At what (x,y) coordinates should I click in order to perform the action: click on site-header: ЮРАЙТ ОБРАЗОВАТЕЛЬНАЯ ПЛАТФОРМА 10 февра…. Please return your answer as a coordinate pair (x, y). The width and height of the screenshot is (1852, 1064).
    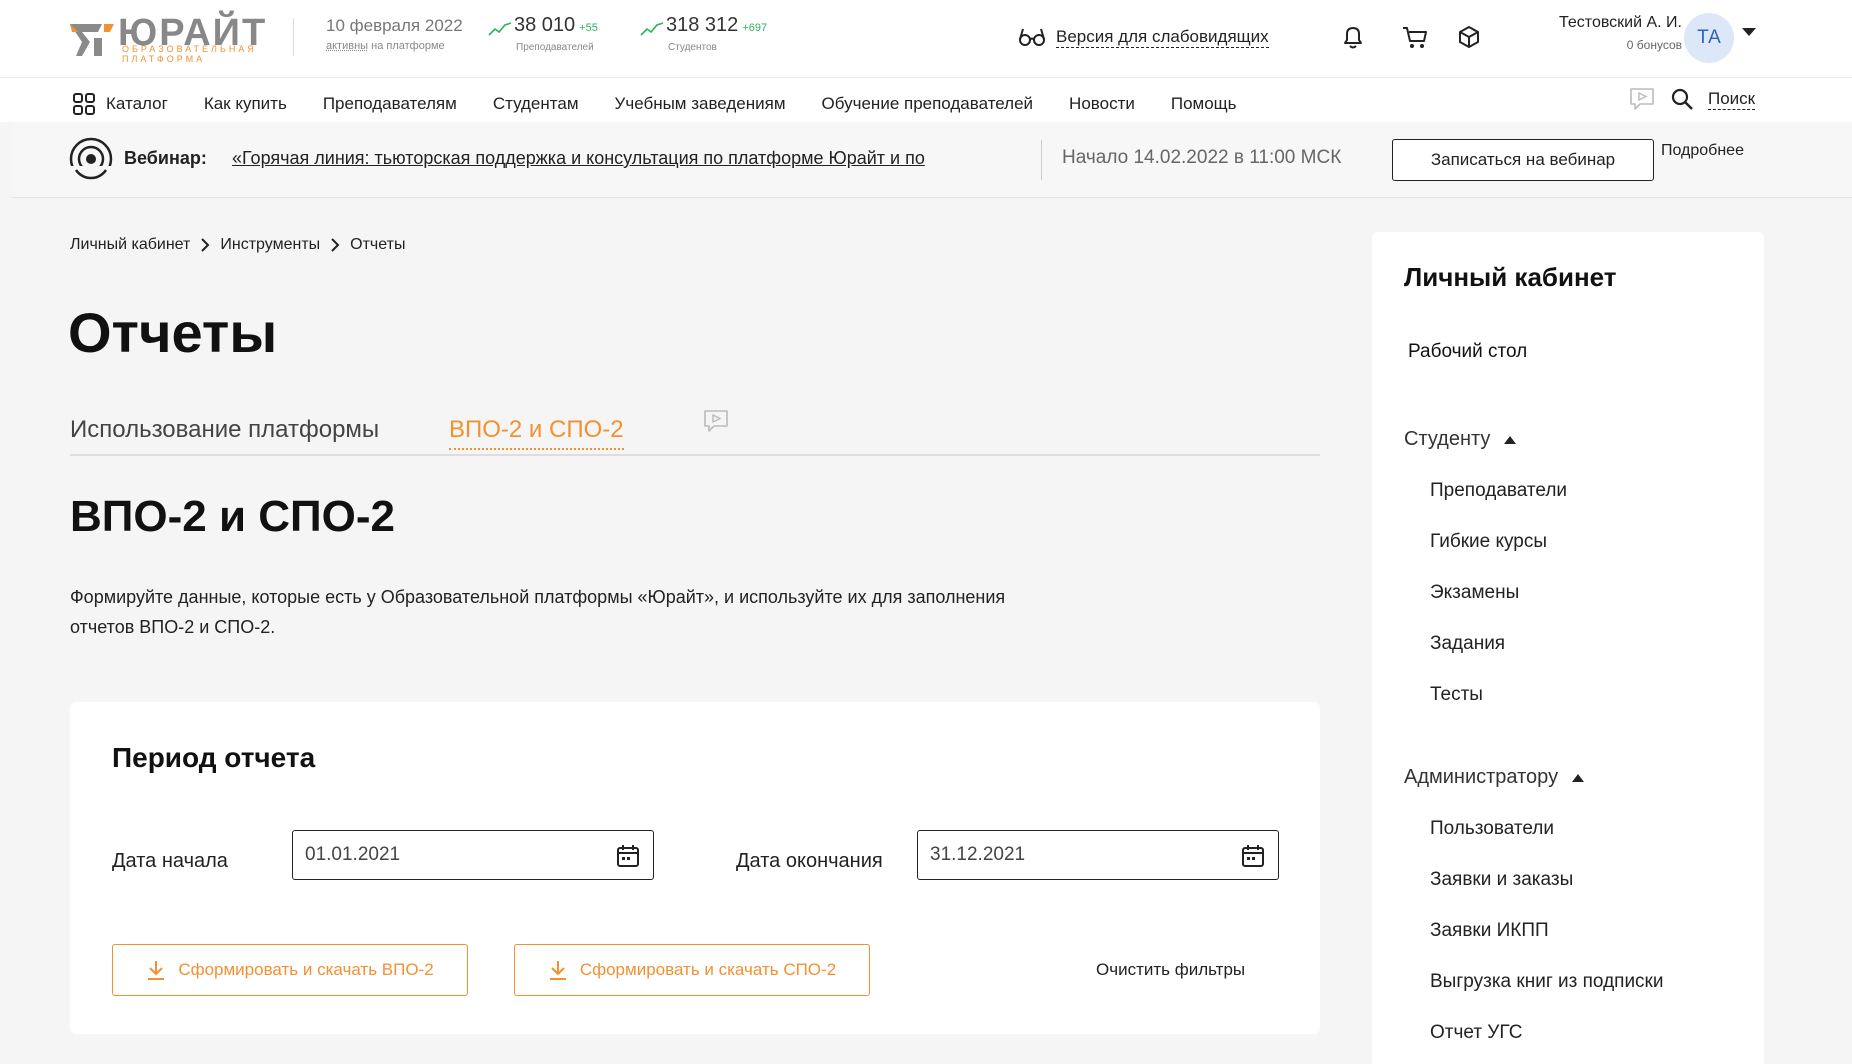
    Looking at the image, I should click on (926, 61).